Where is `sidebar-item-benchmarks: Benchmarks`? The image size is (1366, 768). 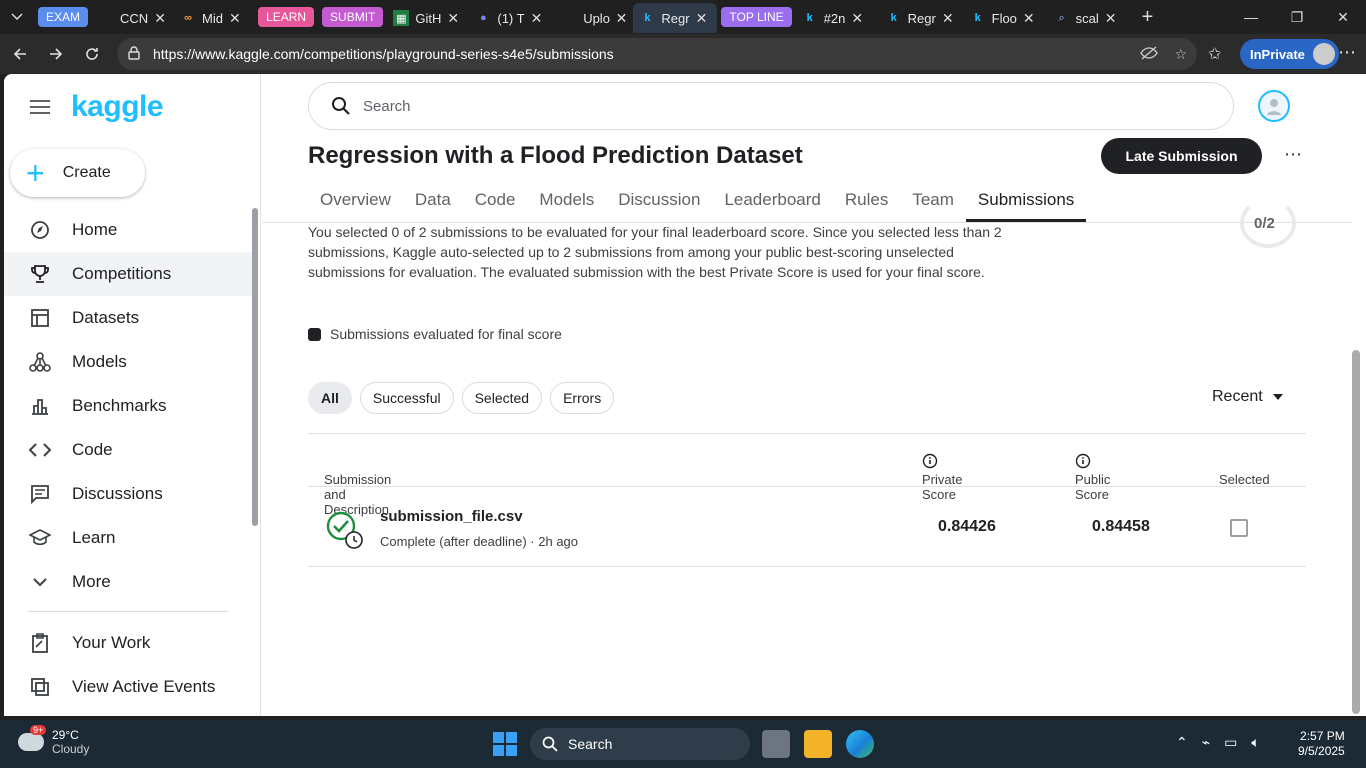 sidebar-item-benchmarks: Benchmarks is located at coordinates (130, 406).